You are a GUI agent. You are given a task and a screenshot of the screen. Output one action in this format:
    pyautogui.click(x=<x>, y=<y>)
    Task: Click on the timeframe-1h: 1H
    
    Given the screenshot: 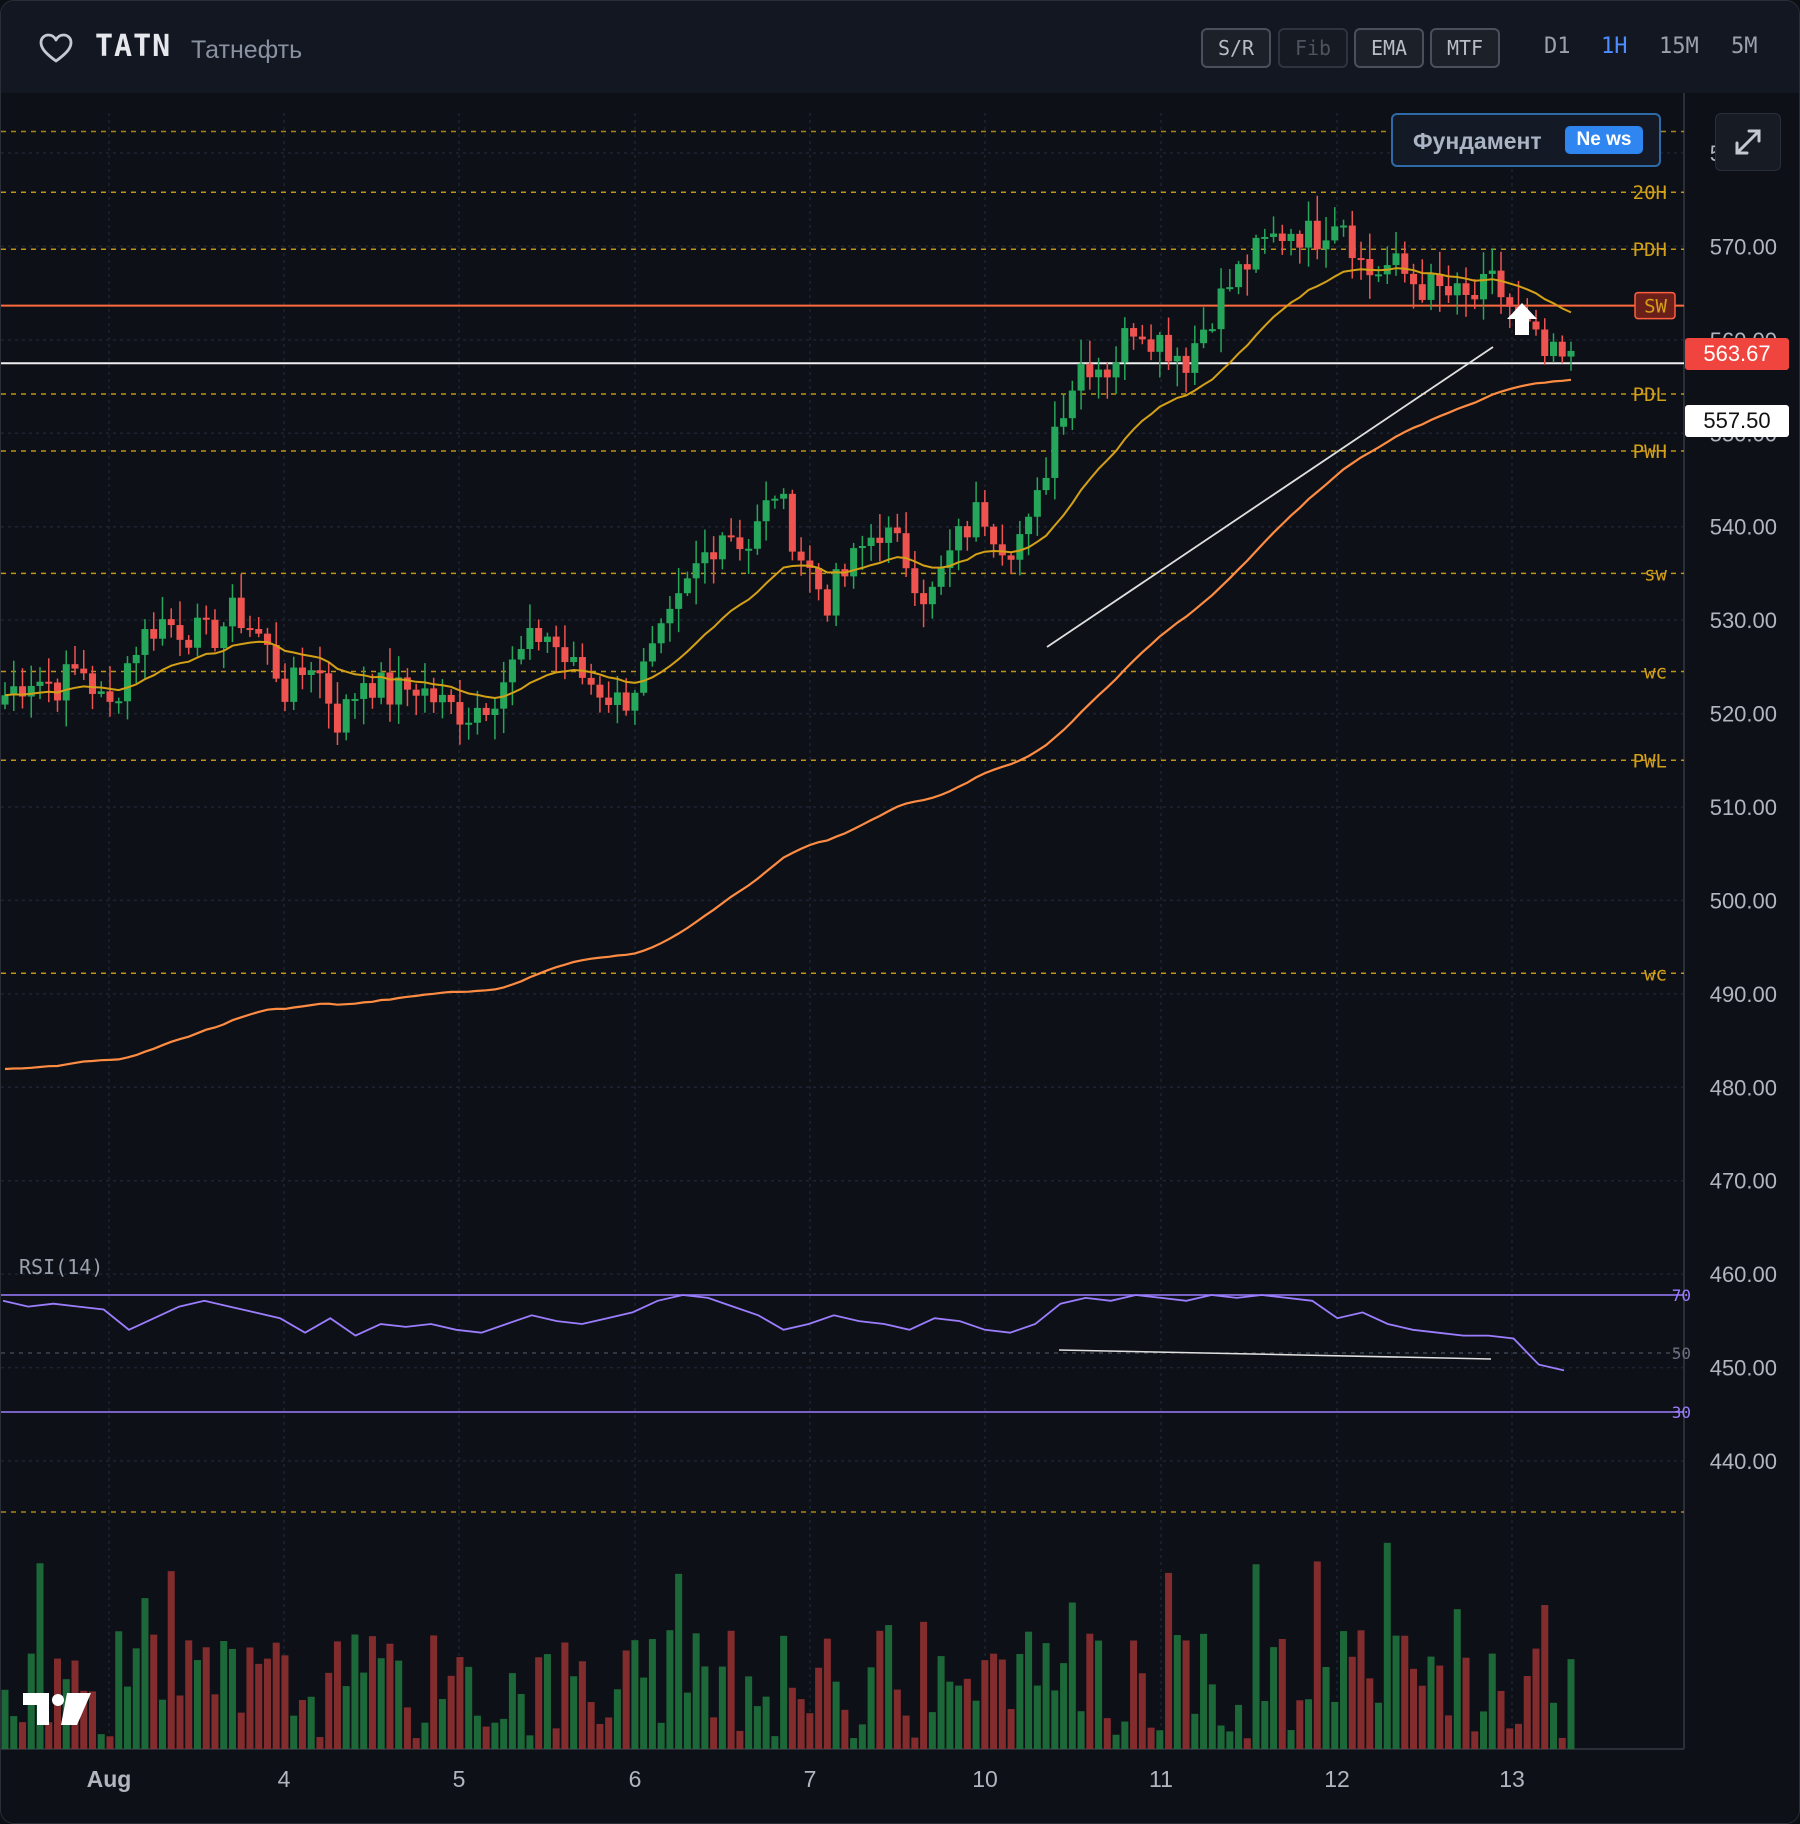 What is the action you would take?
    pyautogui.click(x=1614, y=46)
    